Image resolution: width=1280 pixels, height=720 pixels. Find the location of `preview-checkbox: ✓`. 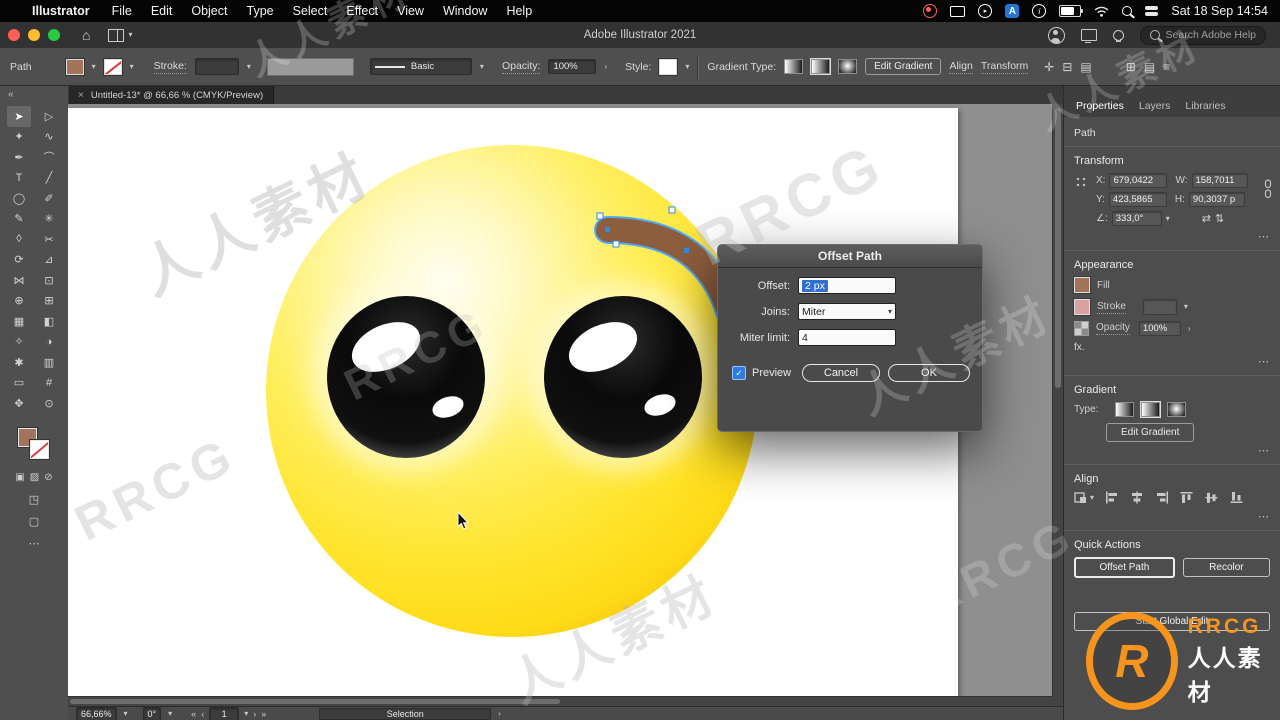

preview-checkbox: ✓ is located at coordinates (739, 373).